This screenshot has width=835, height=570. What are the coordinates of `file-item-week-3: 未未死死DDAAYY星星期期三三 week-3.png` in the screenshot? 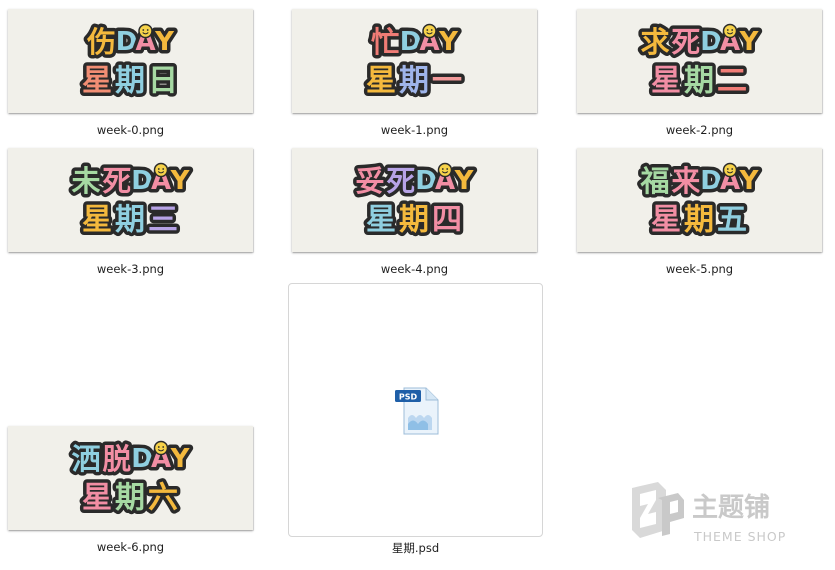 It's located at (130, 213).